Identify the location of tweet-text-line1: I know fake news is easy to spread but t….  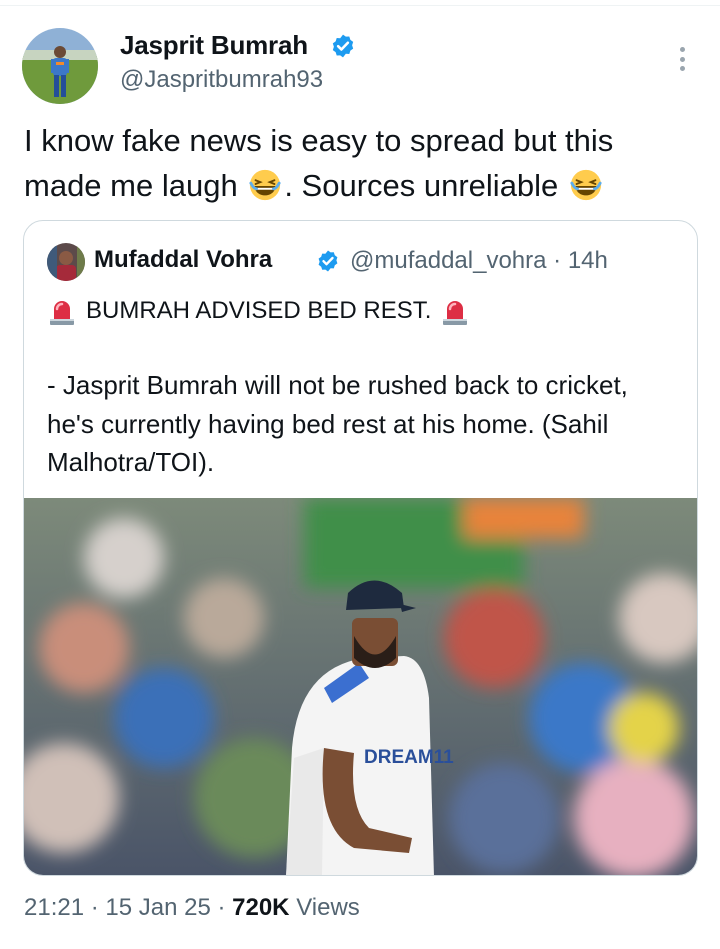
(319, 140).